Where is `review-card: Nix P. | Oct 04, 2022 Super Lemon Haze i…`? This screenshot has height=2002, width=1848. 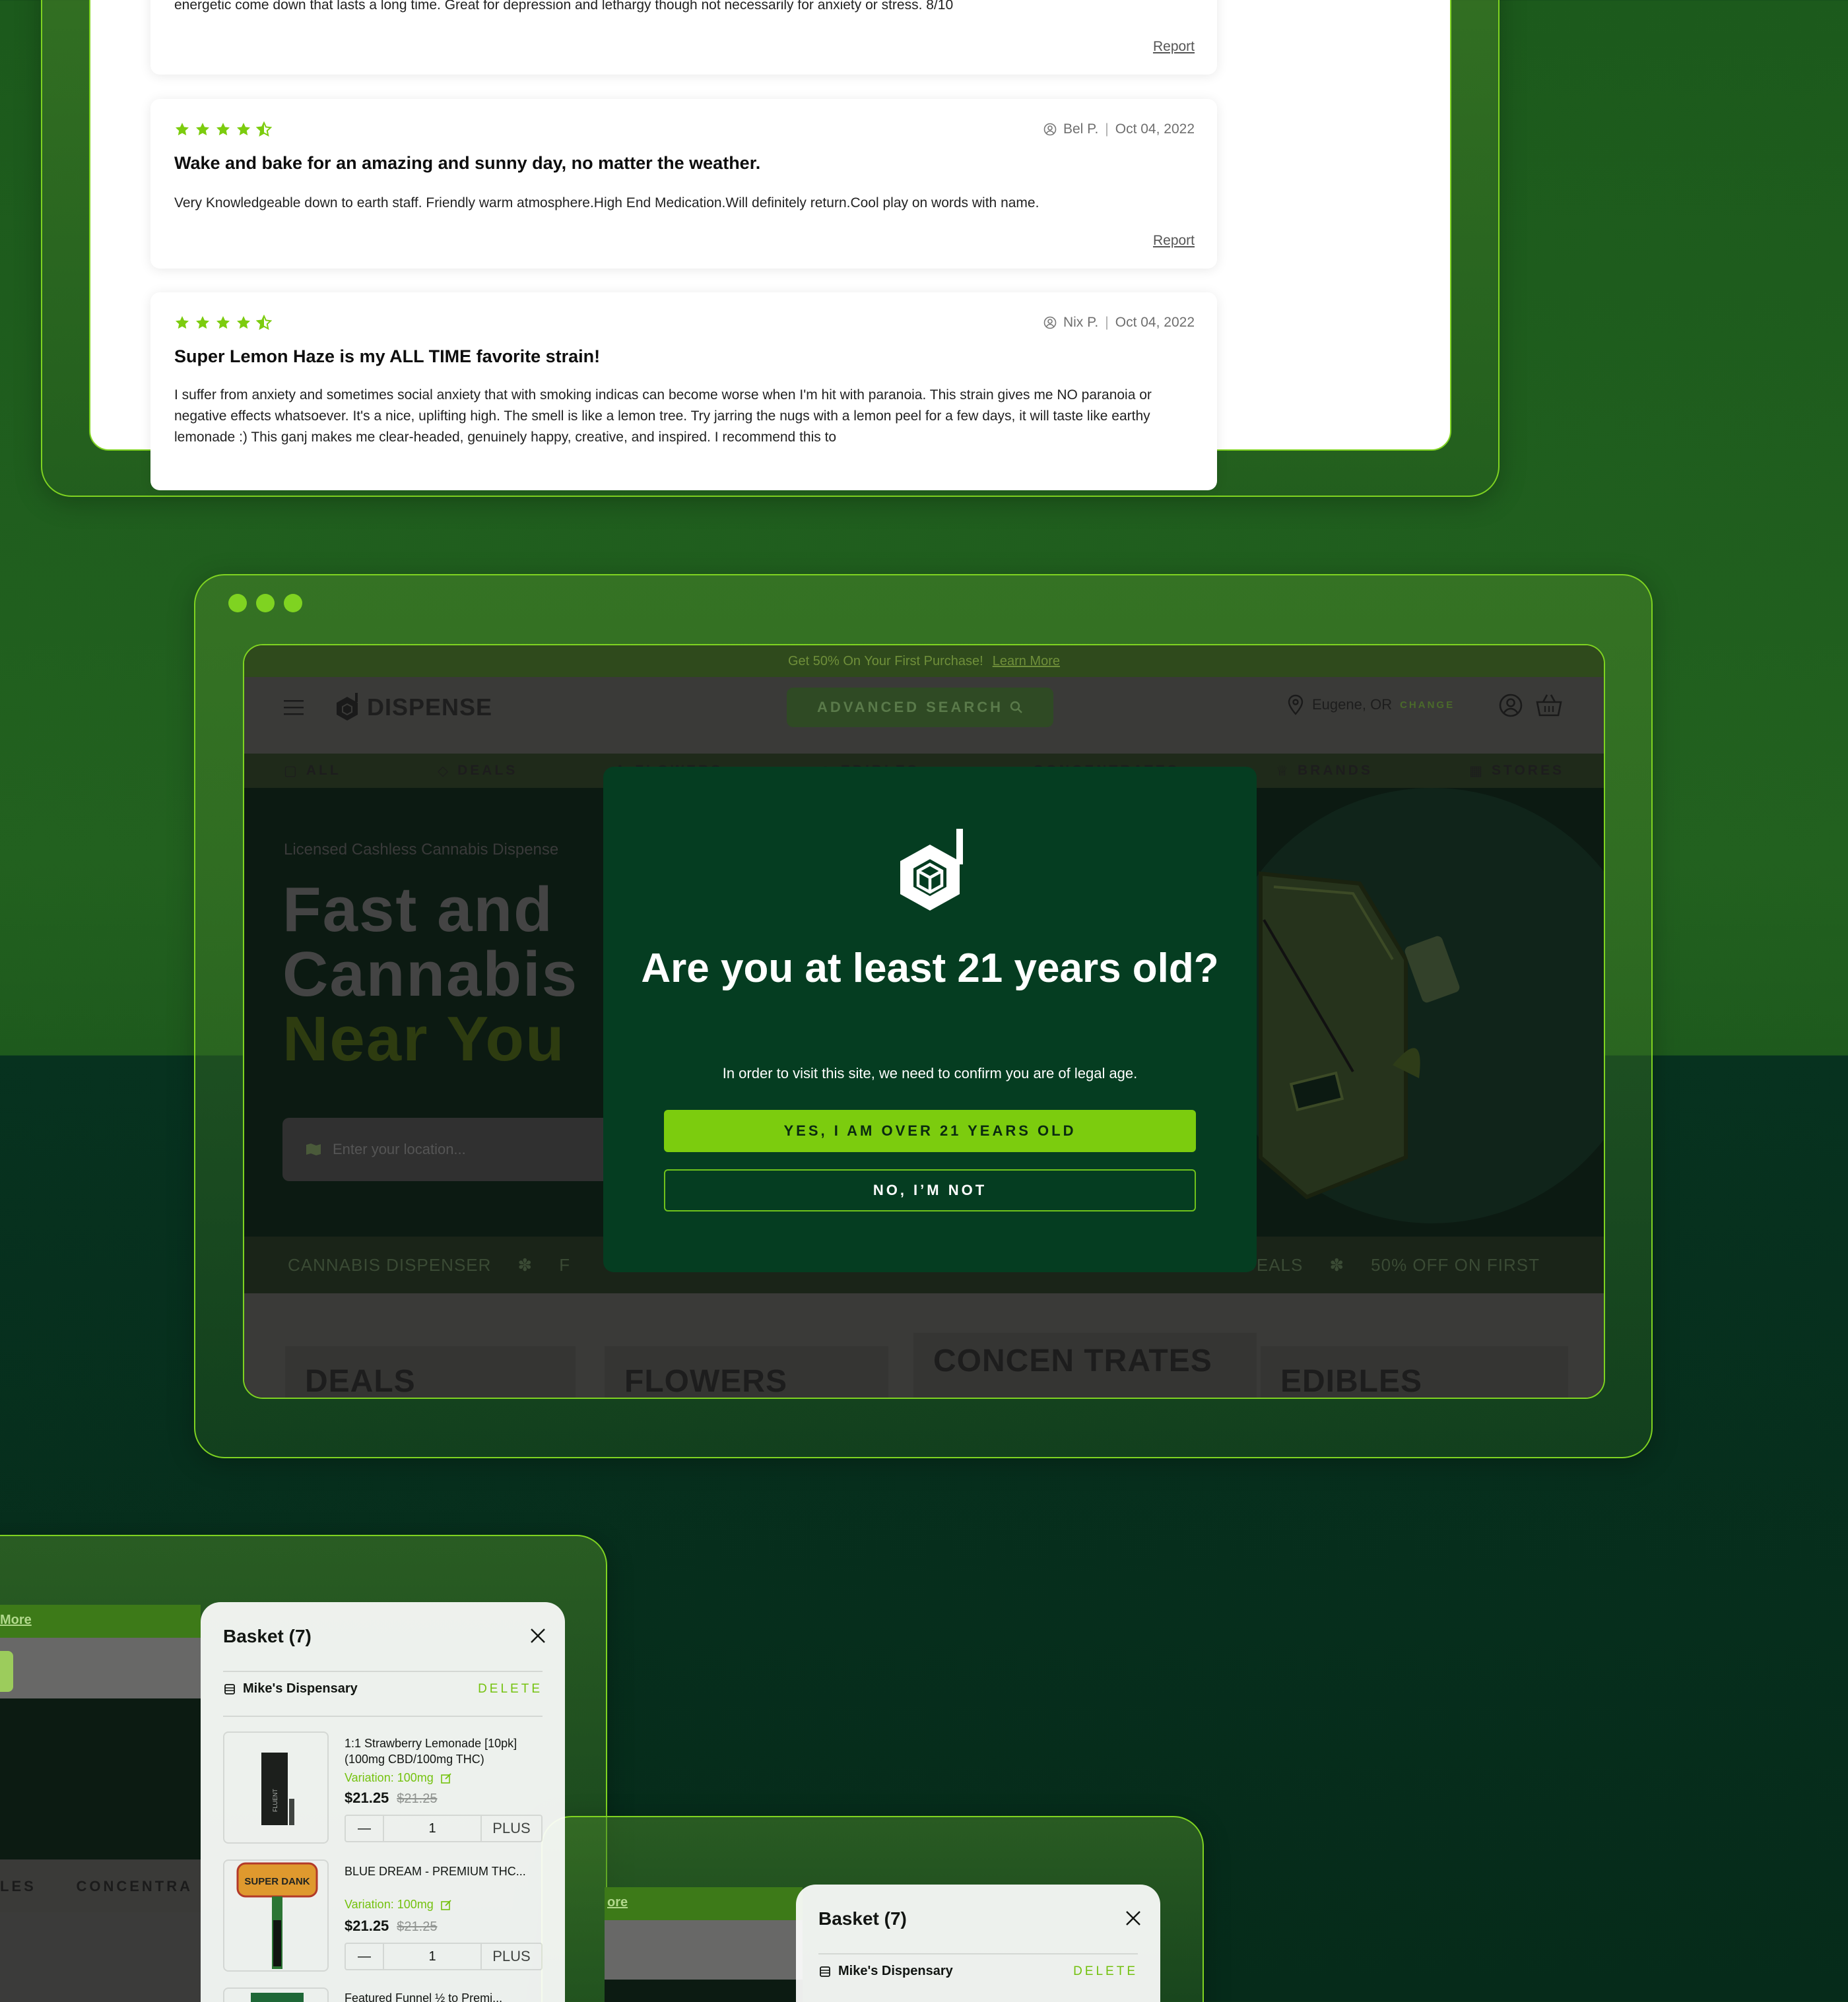
review-card: Nix P. | Oct 04, 2022 Super Lemon Haze i… is located at coordinates (683, 391).